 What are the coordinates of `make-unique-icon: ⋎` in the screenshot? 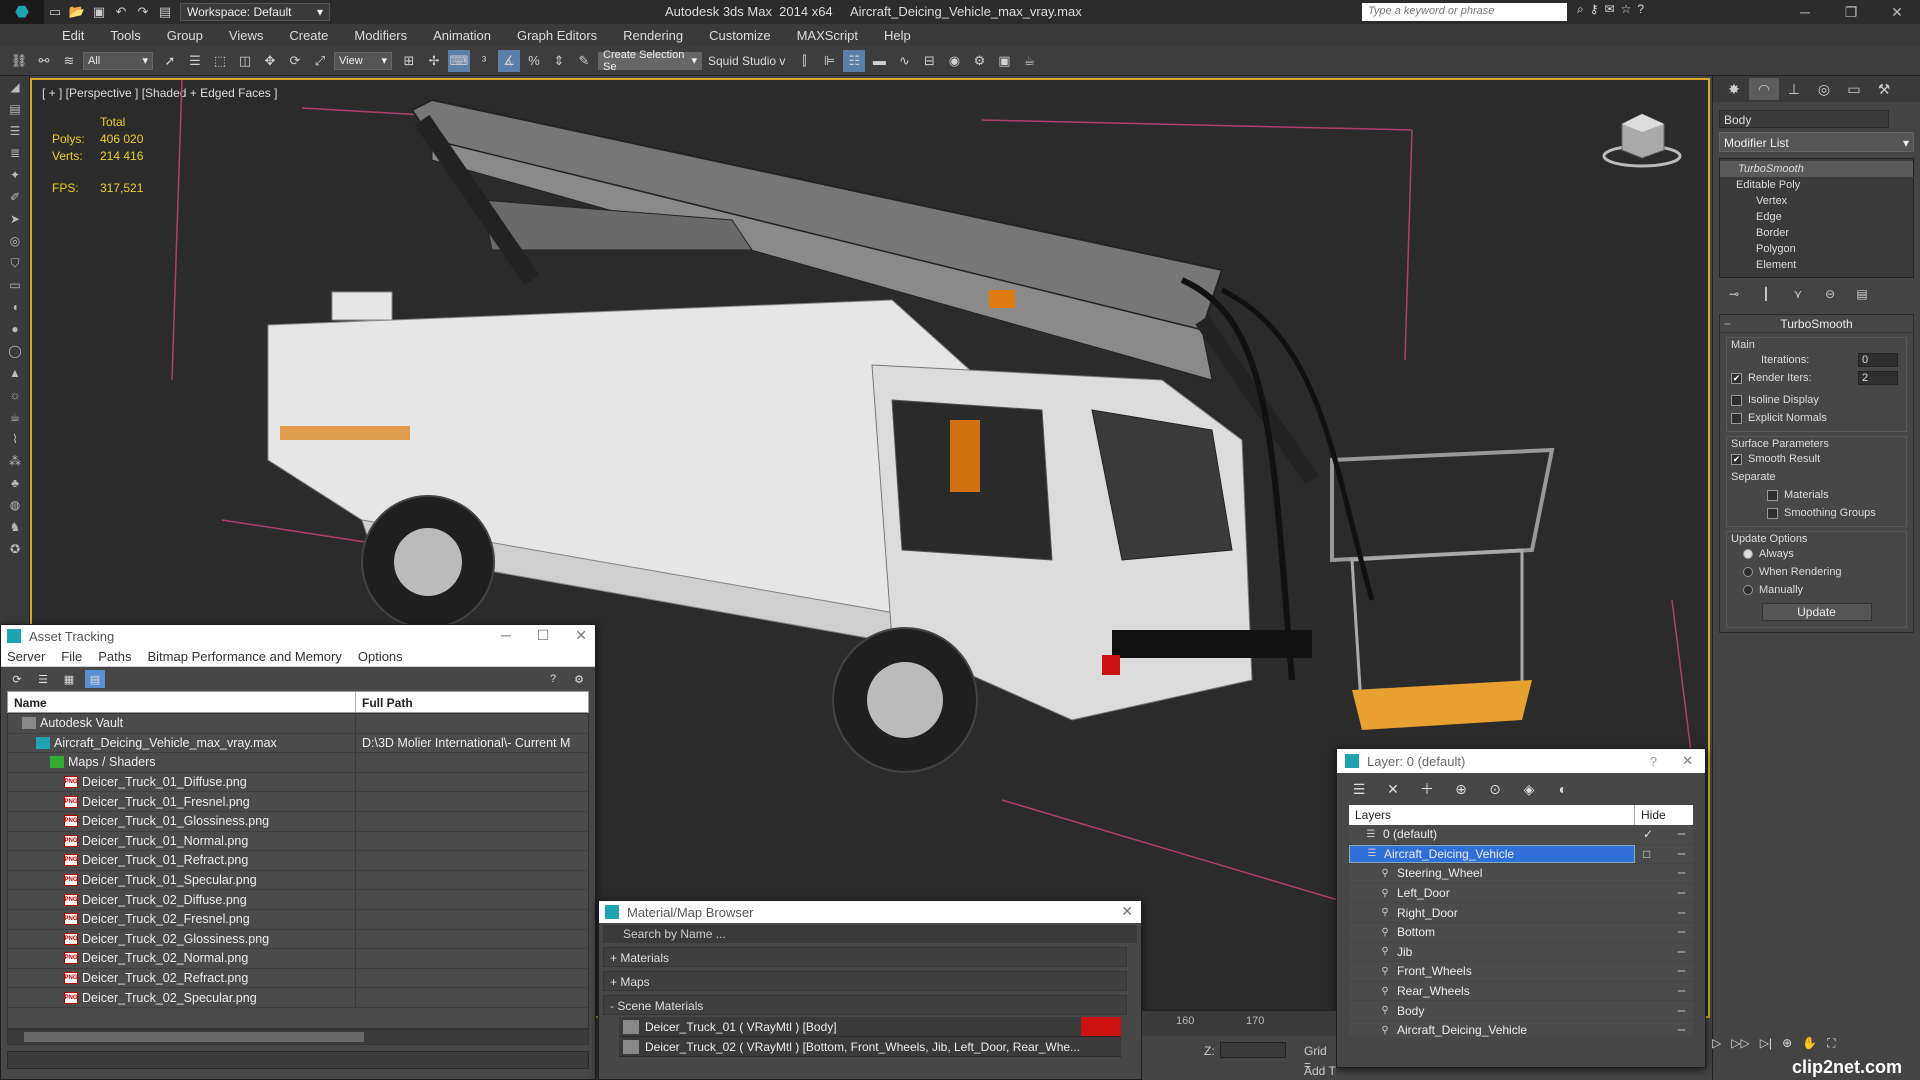 It's located at (1798, 294).